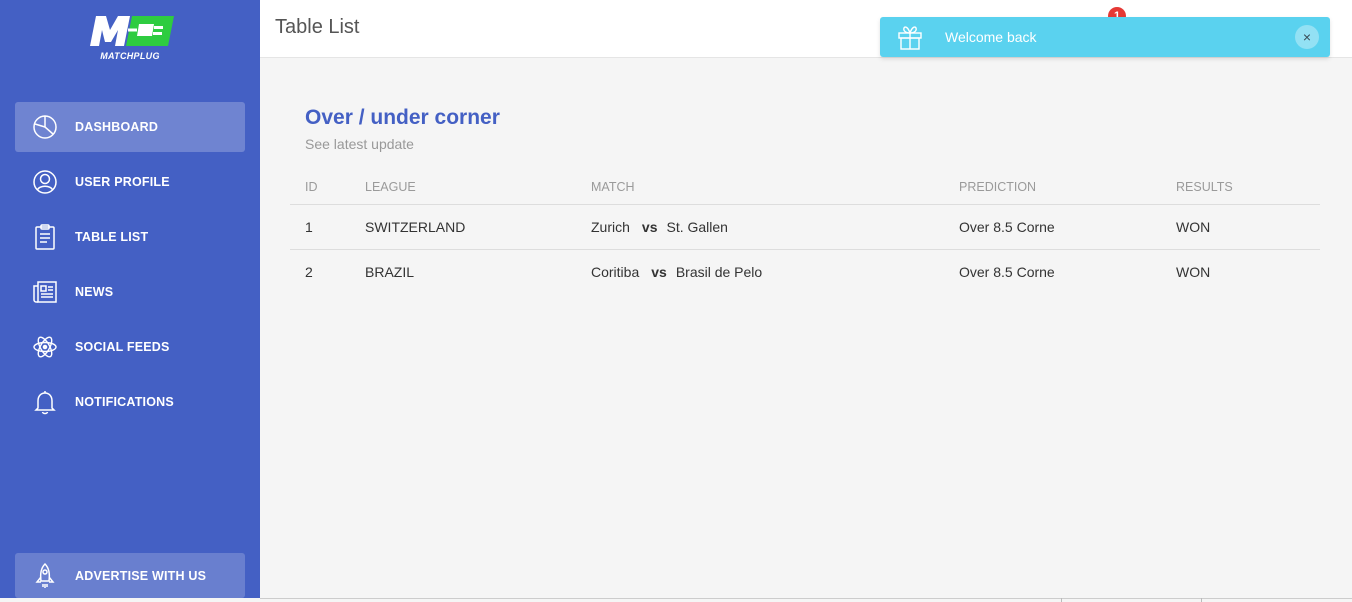 The height and width of the screenshot is (602, 1352). I want to click on sidebar-item-news: NEWS, so click(130, 292).